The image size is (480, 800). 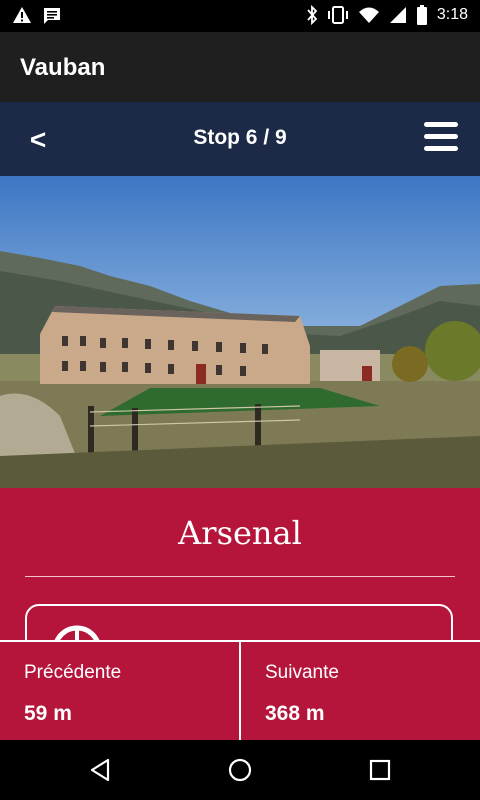 I want to click on next-label: Suivante, so click(x=302, y=672).